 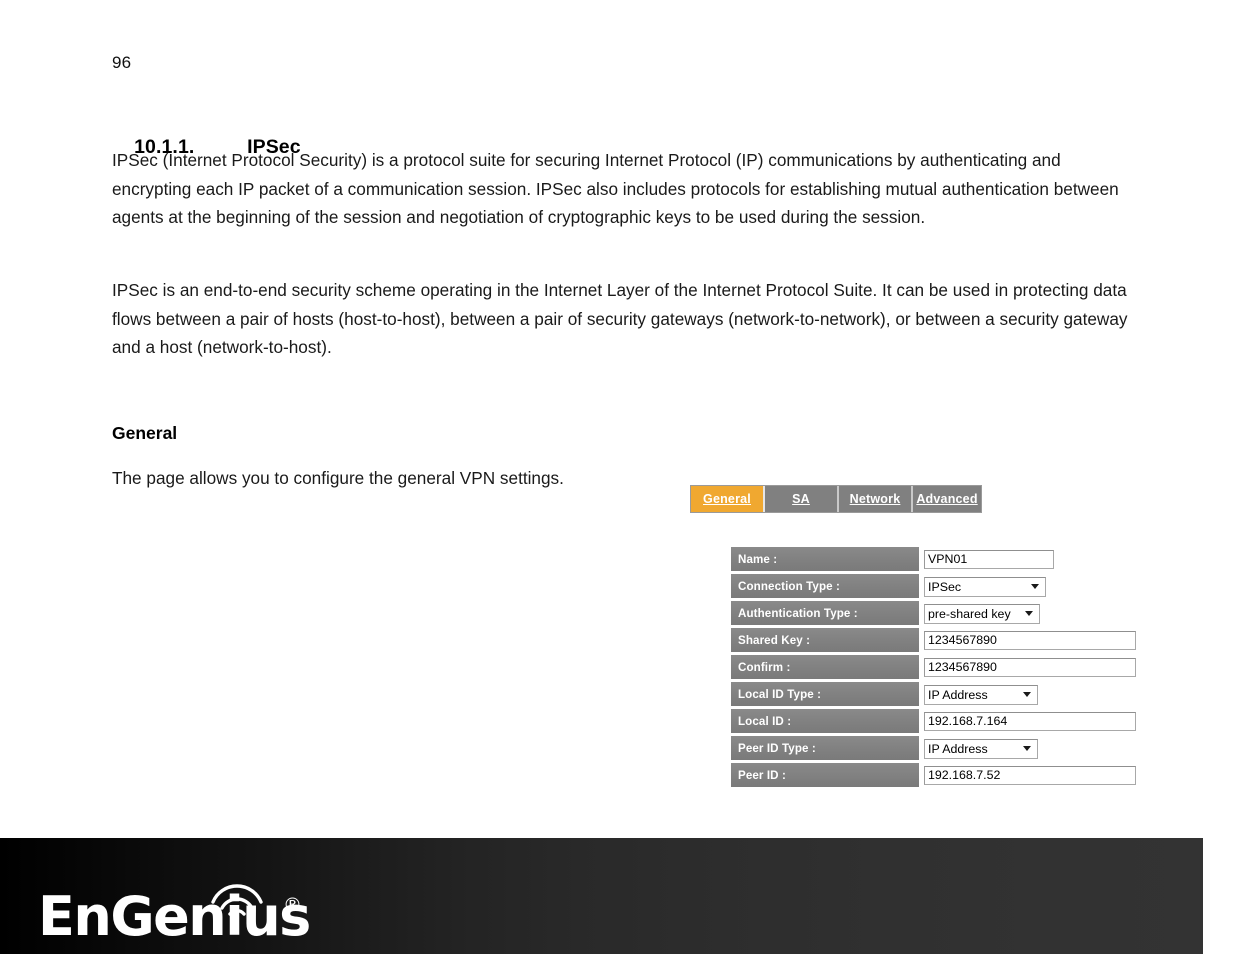 I want to click on authentication-type-select: pre-shared key, so click(x=982, y=613).